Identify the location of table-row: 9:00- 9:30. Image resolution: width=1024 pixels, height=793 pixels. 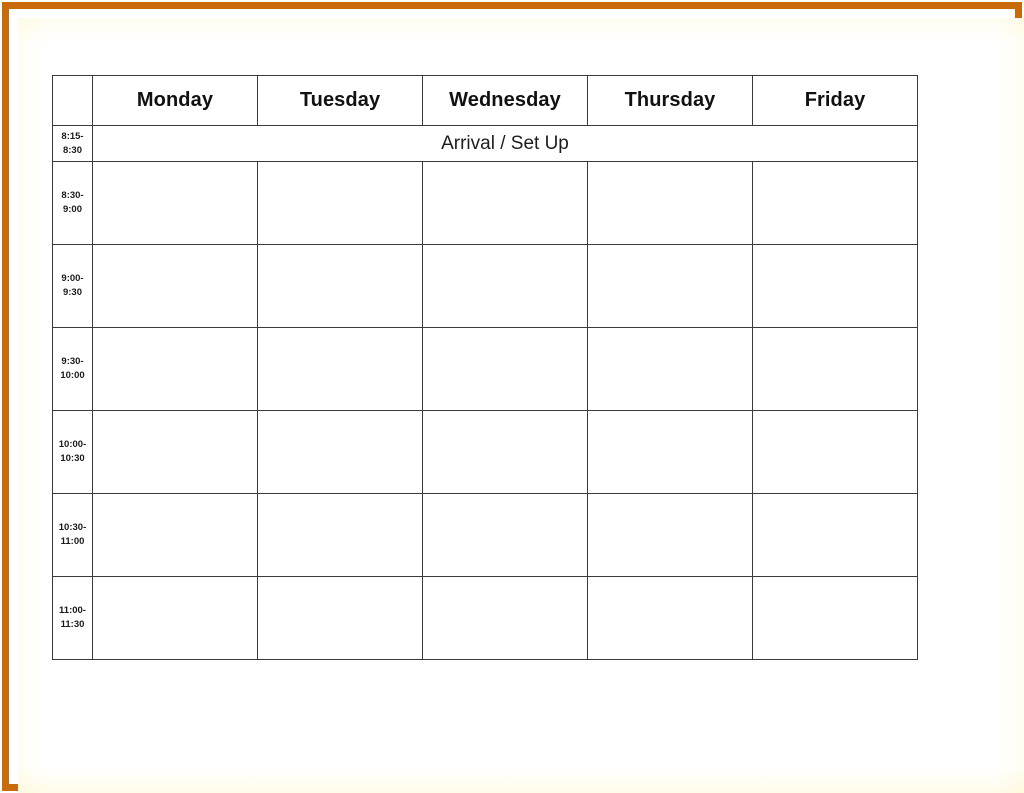
(485, 286).